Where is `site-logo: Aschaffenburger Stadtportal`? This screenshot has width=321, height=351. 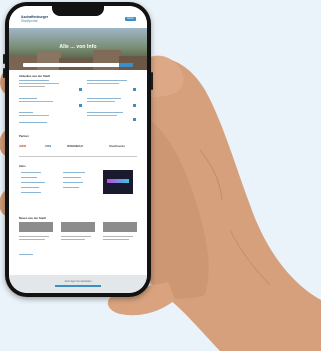
site-logo: Aschaffenburger Stadtportal is located at coordinates (34, 19).